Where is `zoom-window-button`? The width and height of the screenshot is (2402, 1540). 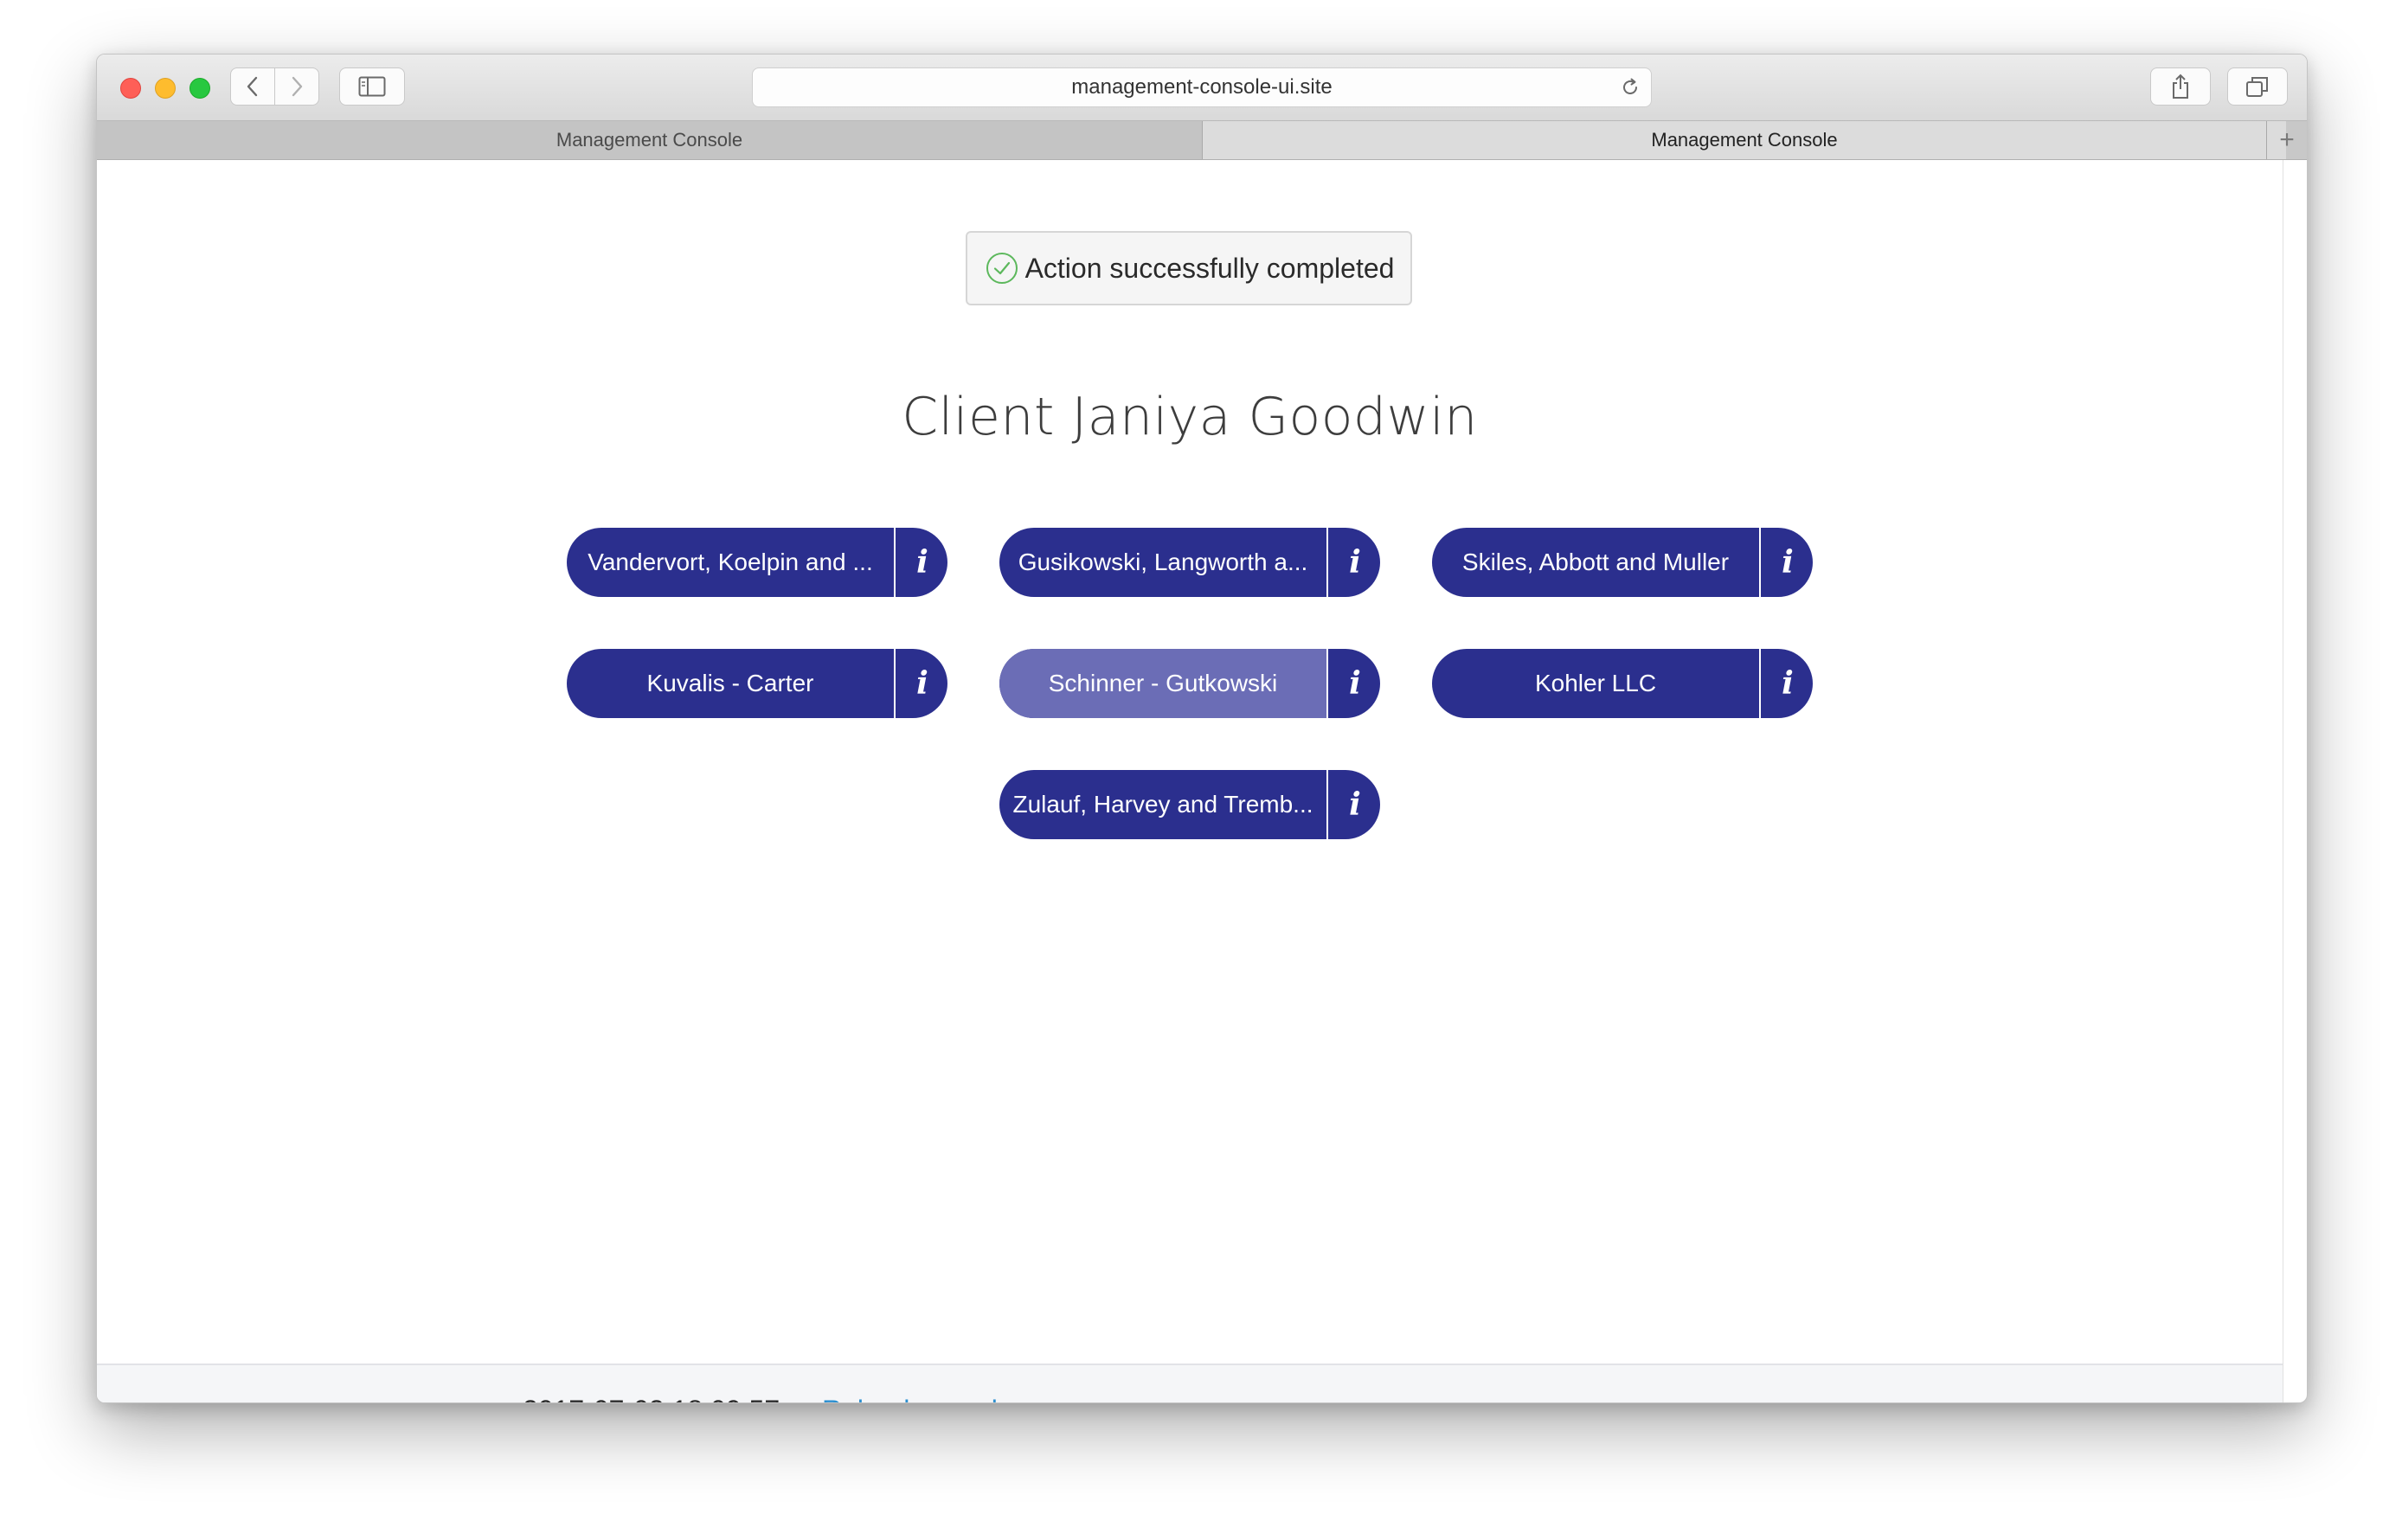 zoom-window-button is located at coordinates (199, 88).